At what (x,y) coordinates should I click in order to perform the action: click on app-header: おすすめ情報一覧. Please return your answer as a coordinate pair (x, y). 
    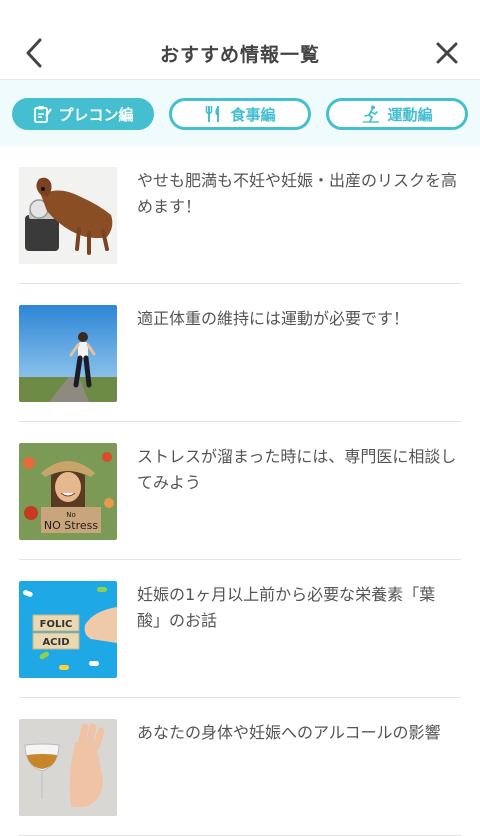
    Looking at the image, I should click on (240, 40).